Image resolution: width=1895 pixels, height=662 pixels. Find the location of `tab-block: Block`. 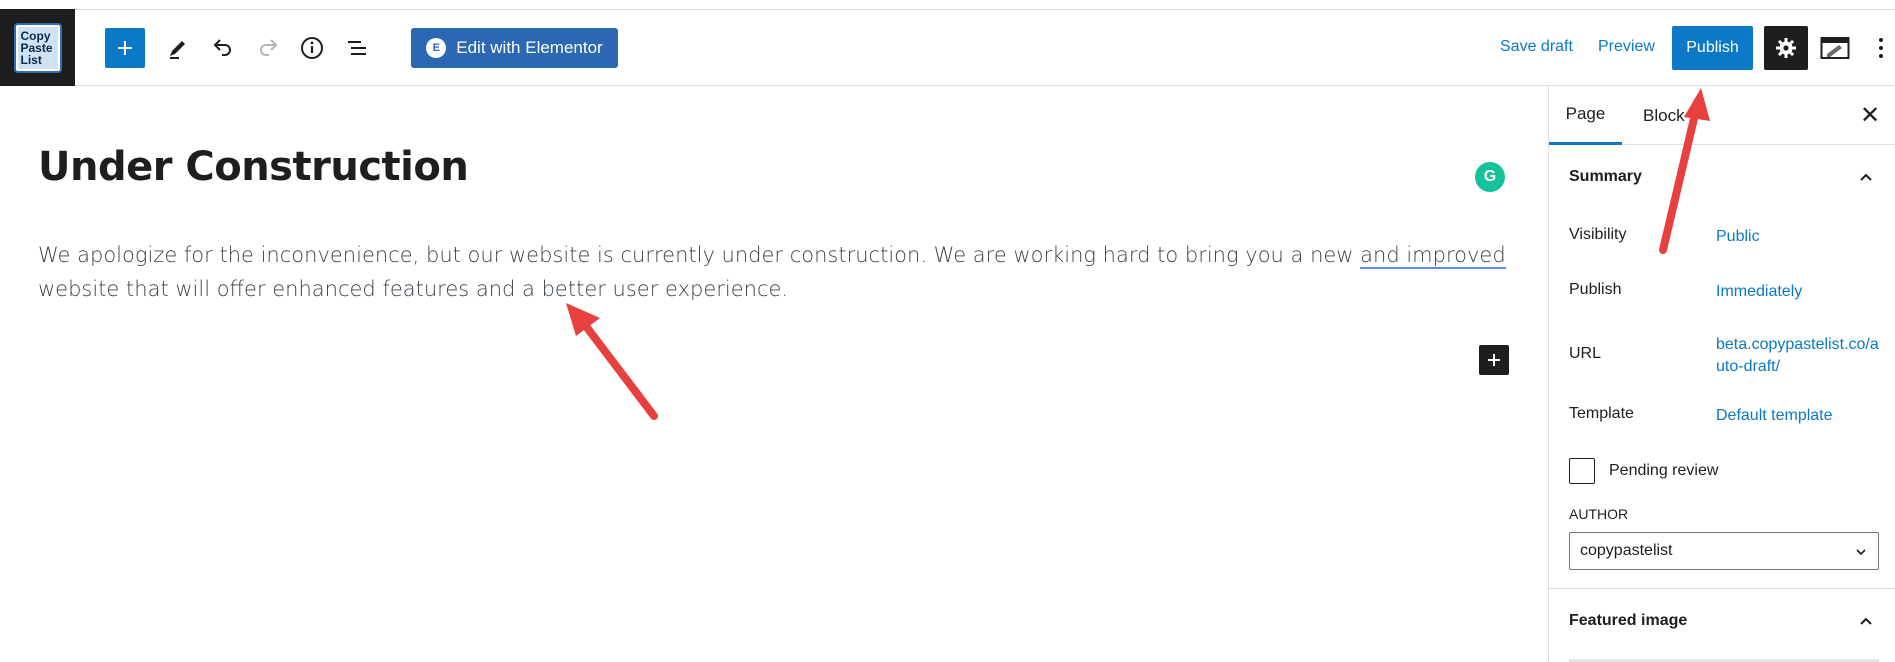

tab-block: Block is located at coordinates (1664, 115).